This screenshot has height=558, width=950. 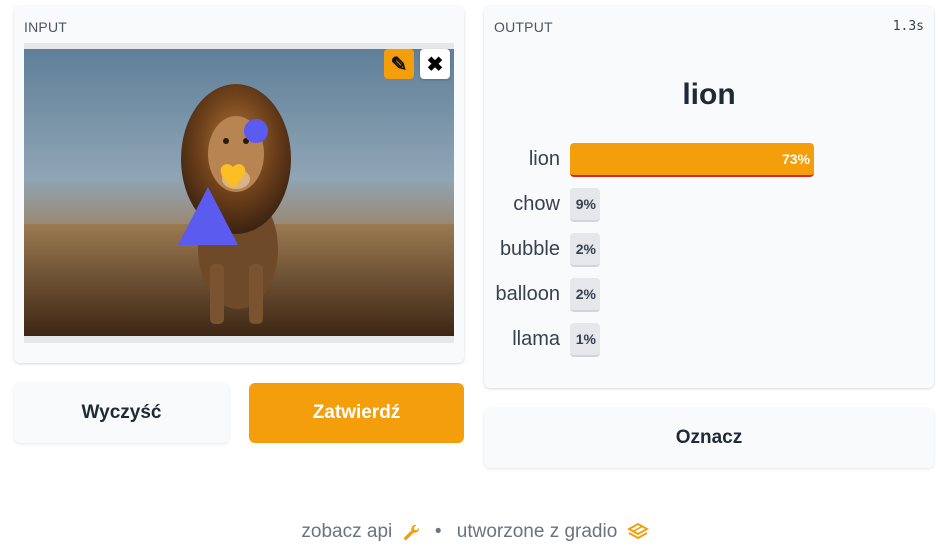 I want to click on close-icon: ✖, so click(x=435, y=64).